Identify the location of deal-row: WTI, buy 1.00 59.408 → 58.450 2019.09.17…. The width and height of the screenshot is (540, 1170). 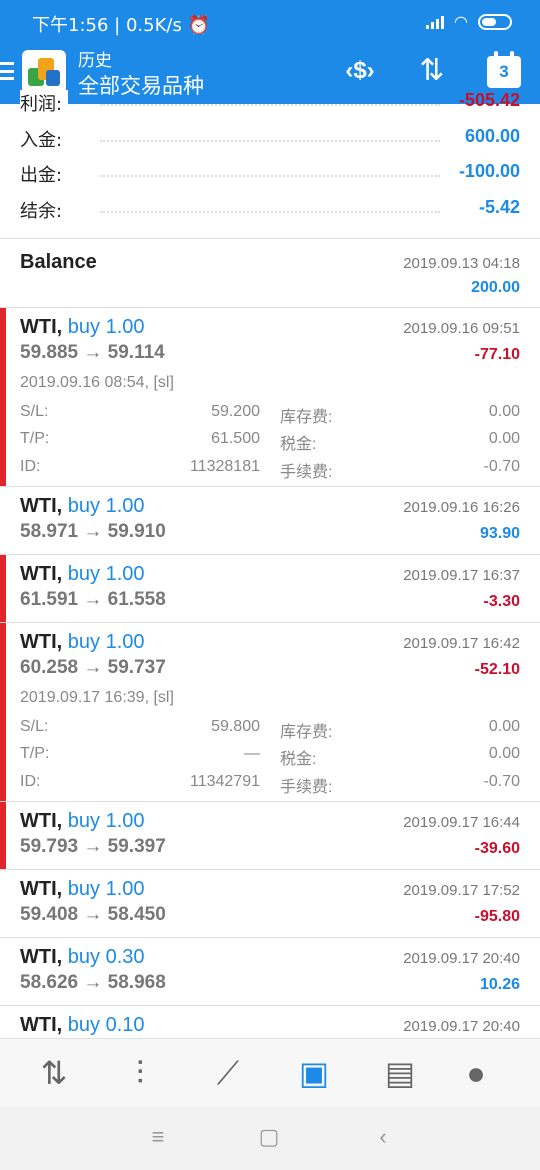
(270, 903).